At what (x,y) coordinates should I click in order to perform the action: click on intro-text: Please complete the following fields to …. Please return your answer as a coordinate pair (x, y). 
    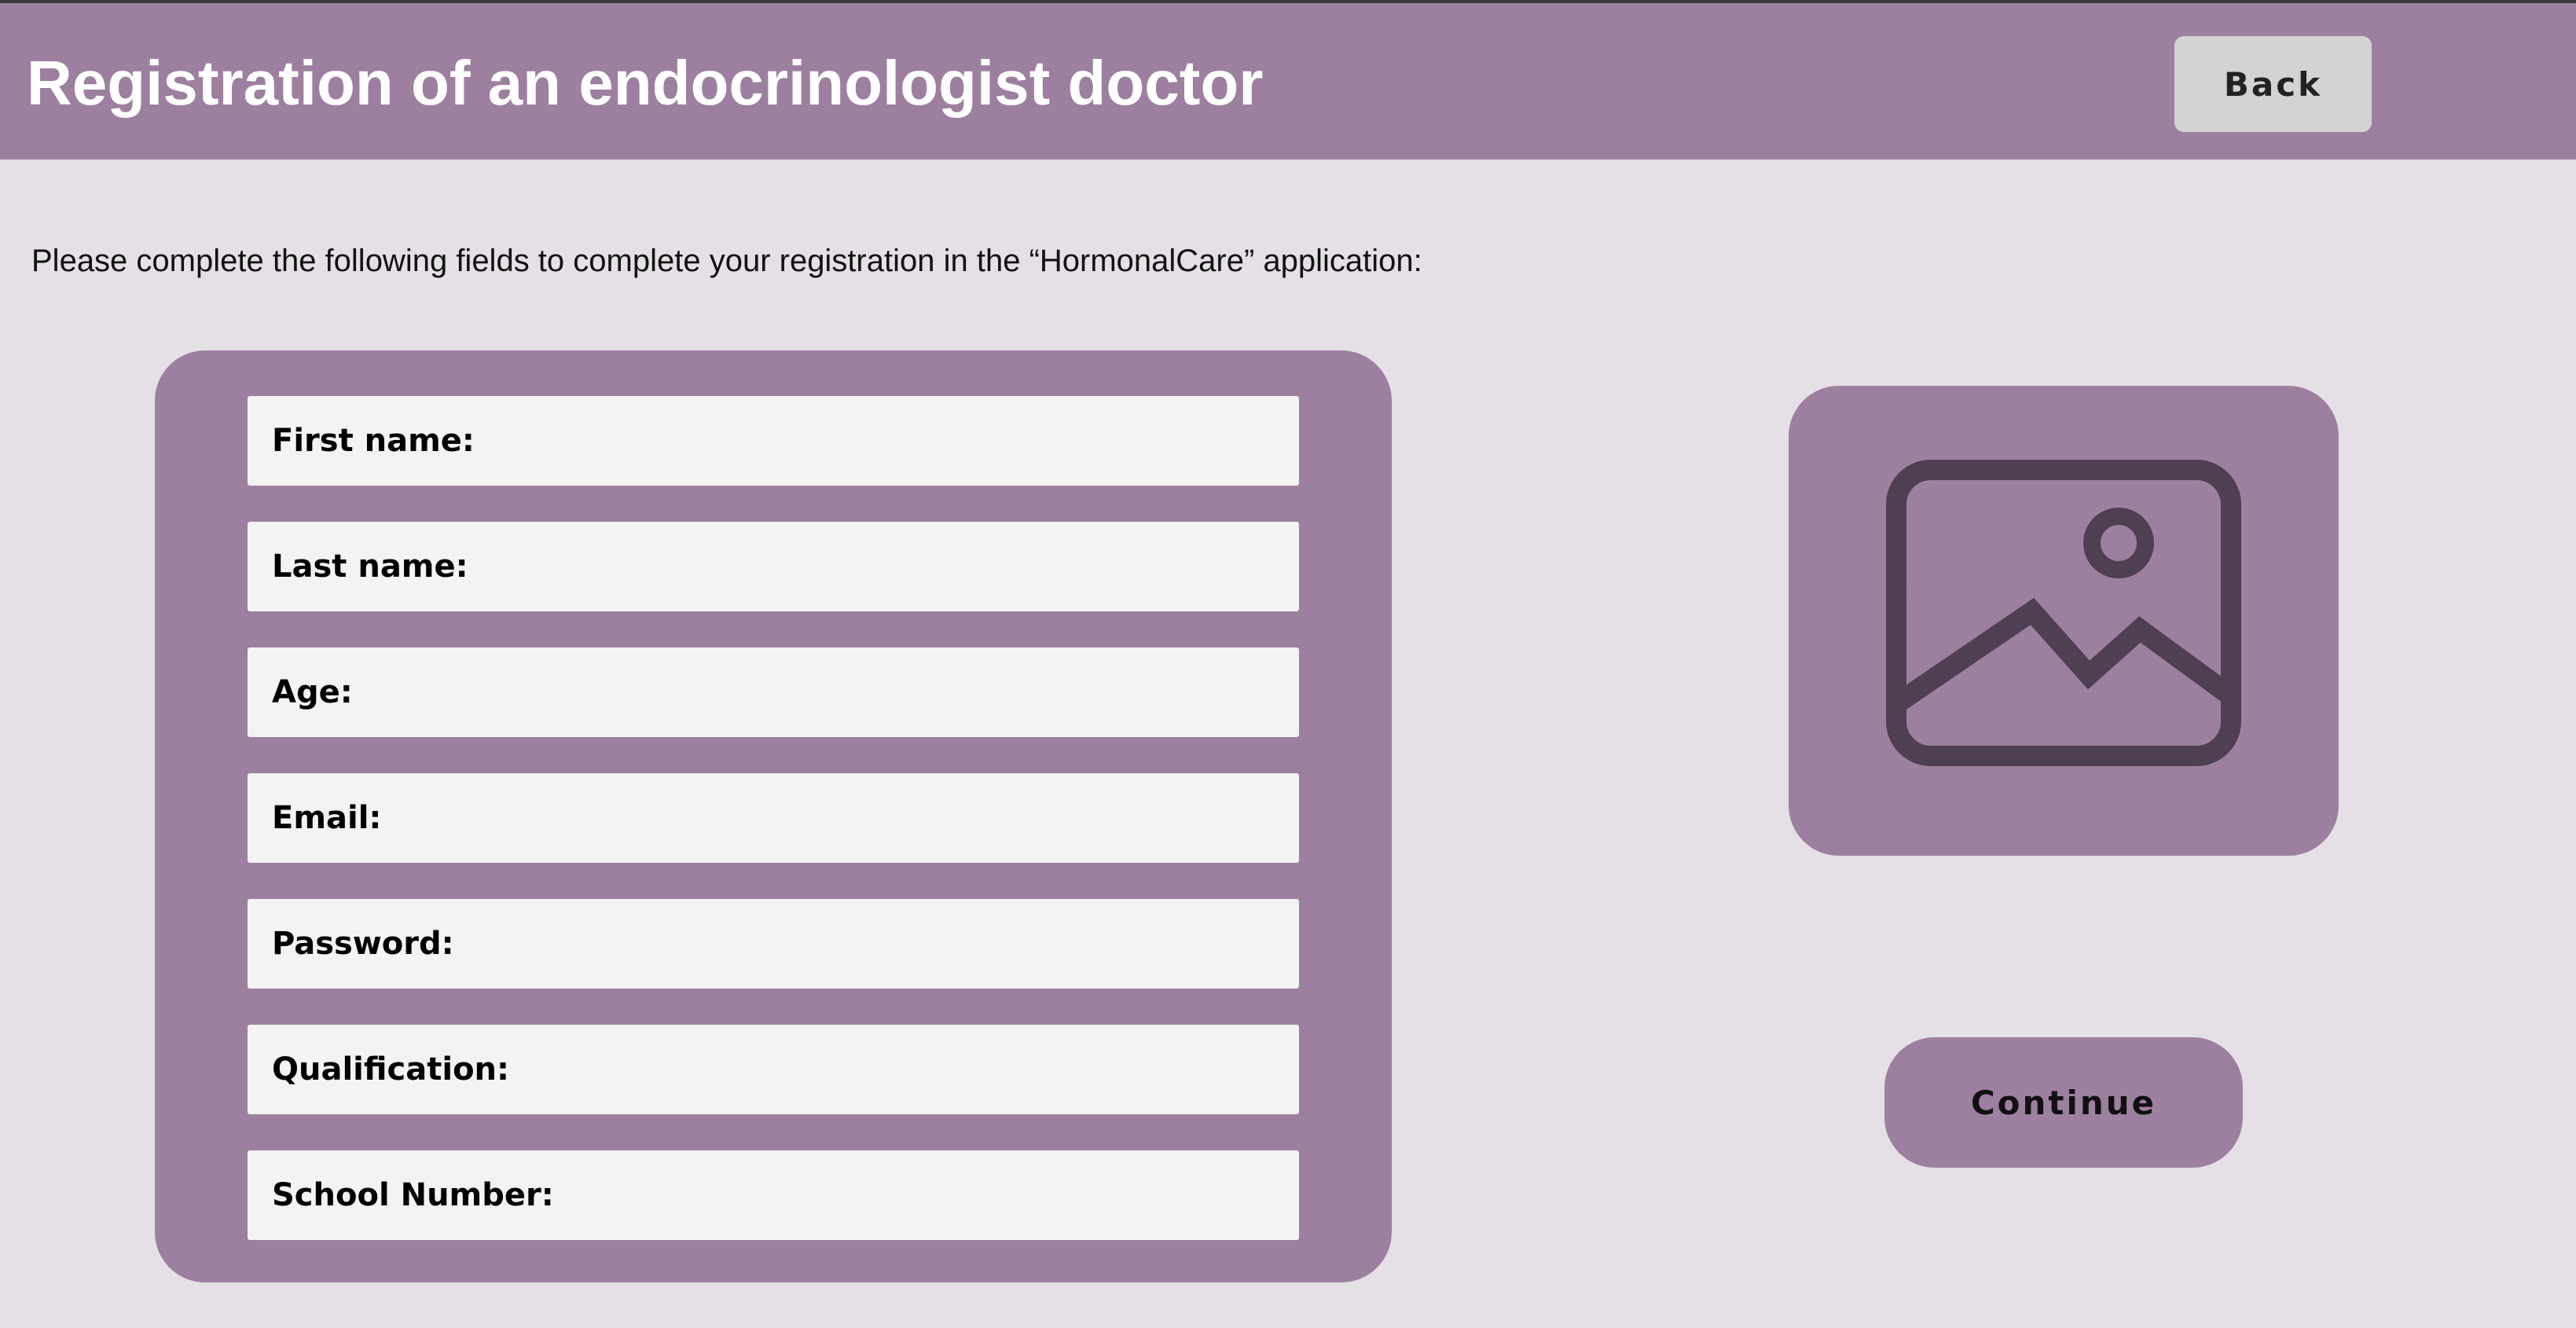
    Looking at the image, I should click on (726, 261).